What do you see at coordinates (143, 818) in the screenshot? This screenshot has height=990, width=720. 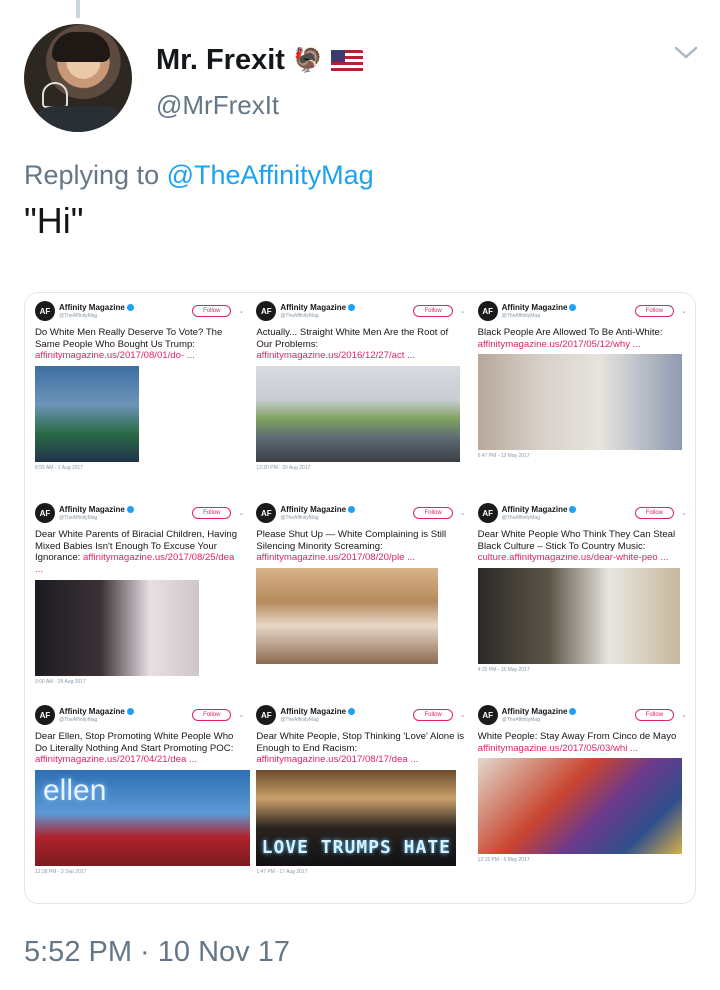 I see `card-photo: ellen` at bounding box center [143, 818].